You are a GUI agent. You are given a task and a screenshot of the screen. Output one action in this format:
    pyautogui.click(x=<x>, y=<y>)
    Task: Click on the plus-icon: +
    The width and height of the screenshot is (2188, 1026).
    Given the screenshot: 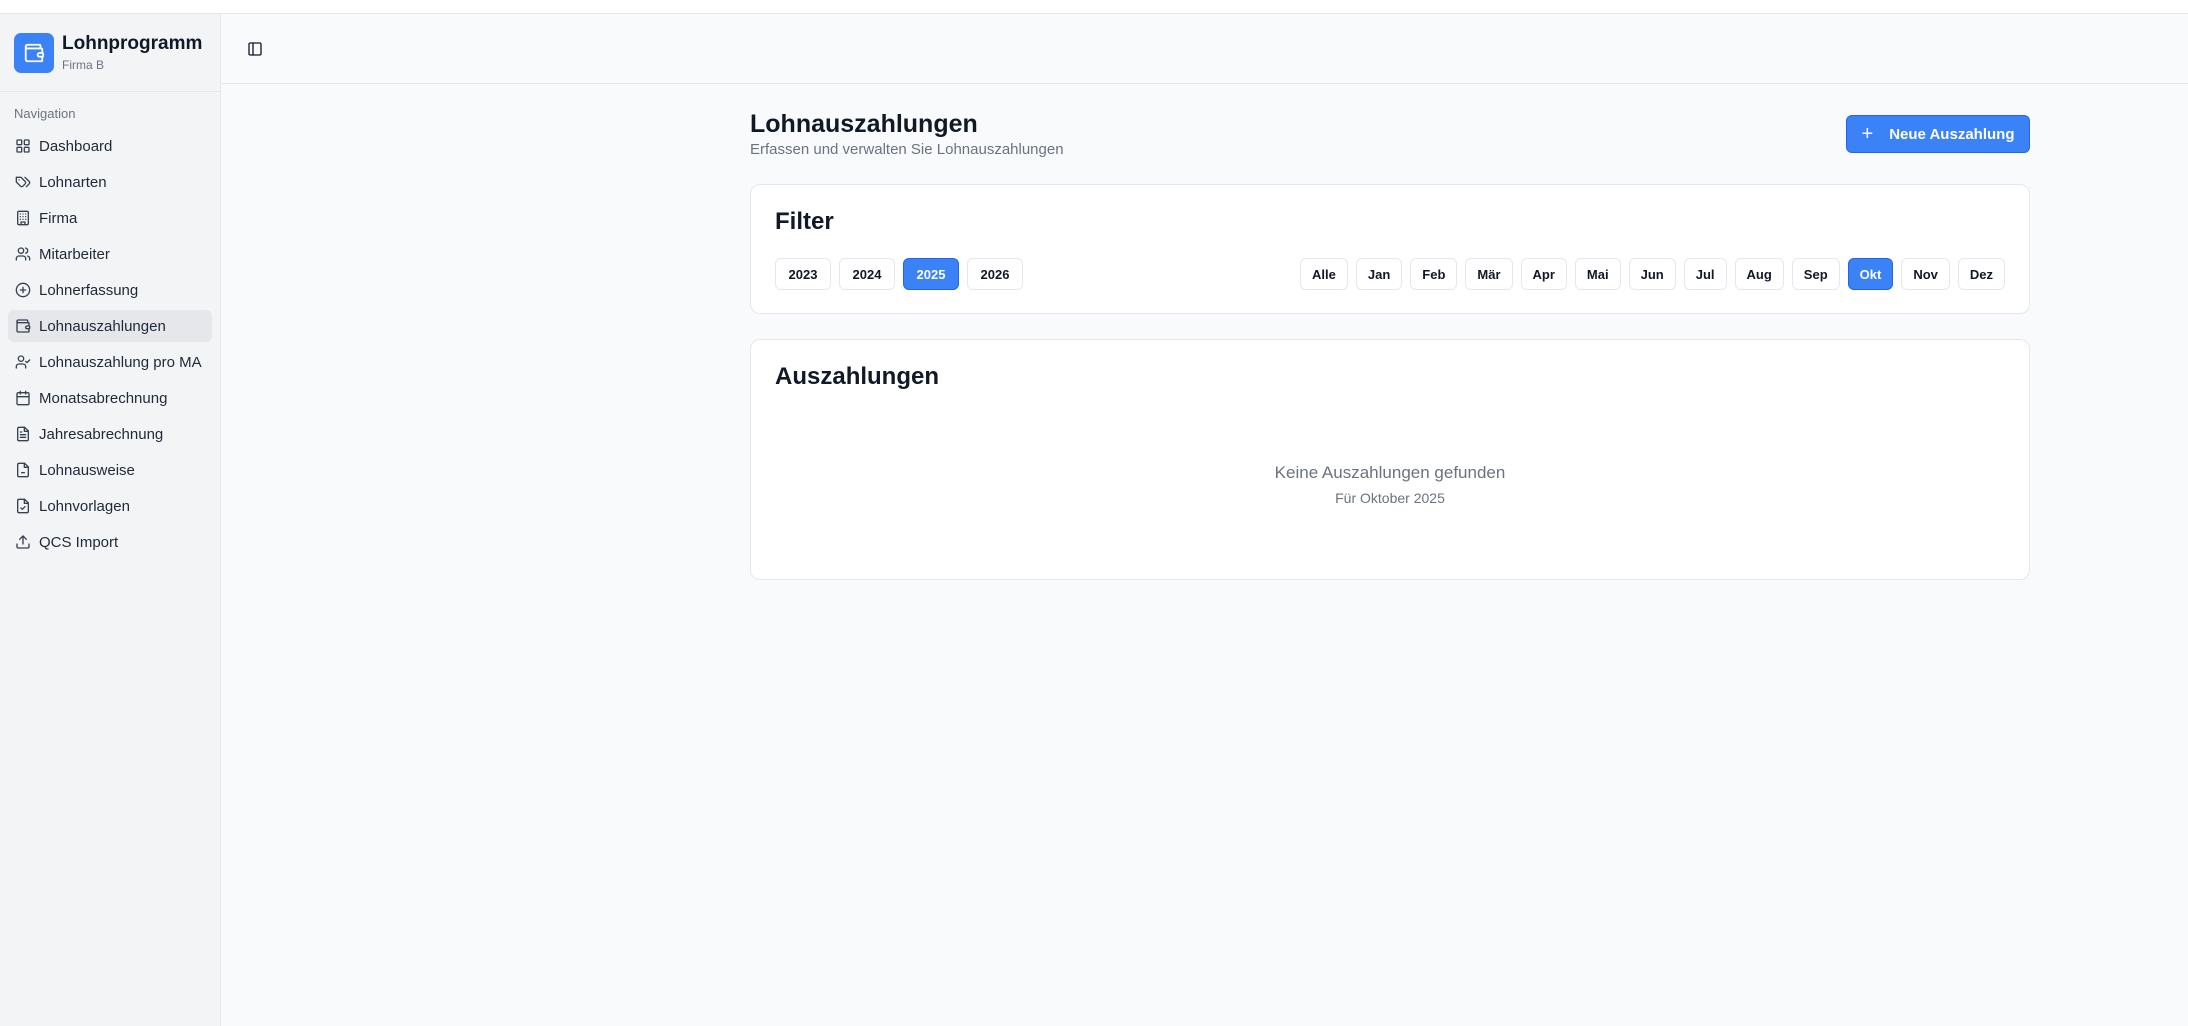 What is the action you would take?
    pyautogui.click(x=1867, y=134)
    